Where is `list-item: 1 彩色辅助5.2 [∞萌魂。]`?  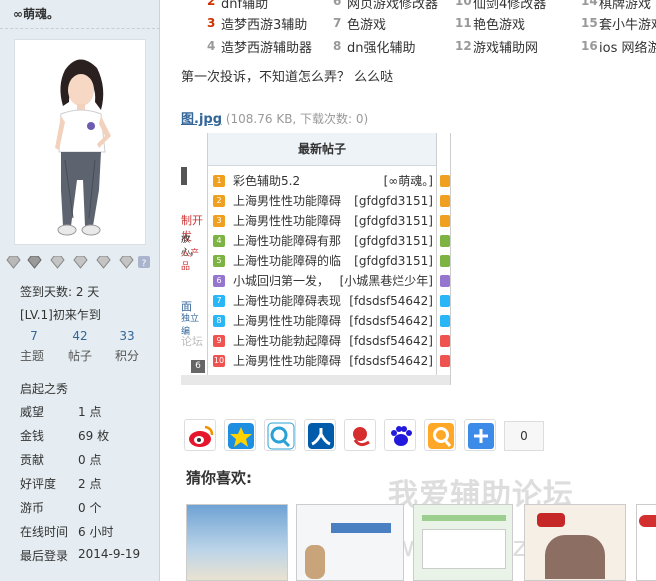
list-item: 1 彩色辅助5.2 [∞萌魂。] is located at coordinates (324, 181).